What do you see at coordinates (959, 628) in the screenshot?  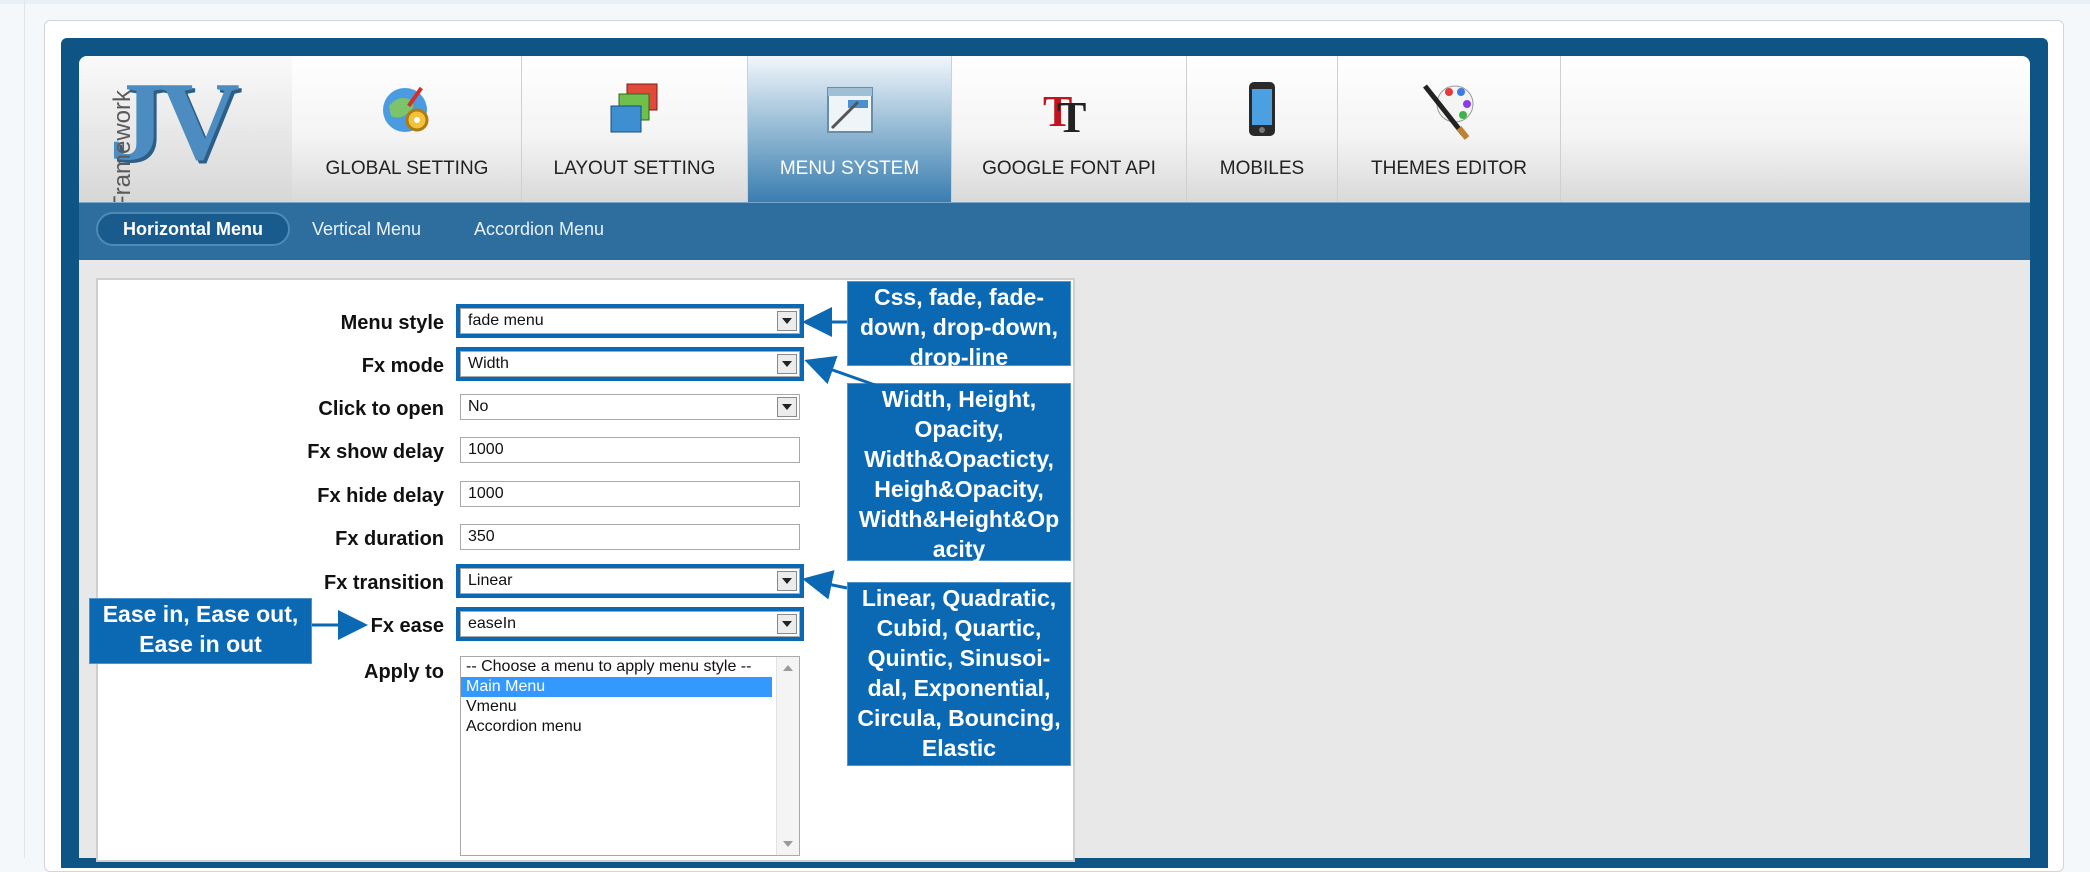 I see `annotation-line: Cubid, Quartic,` at bounding box center [959, 628].